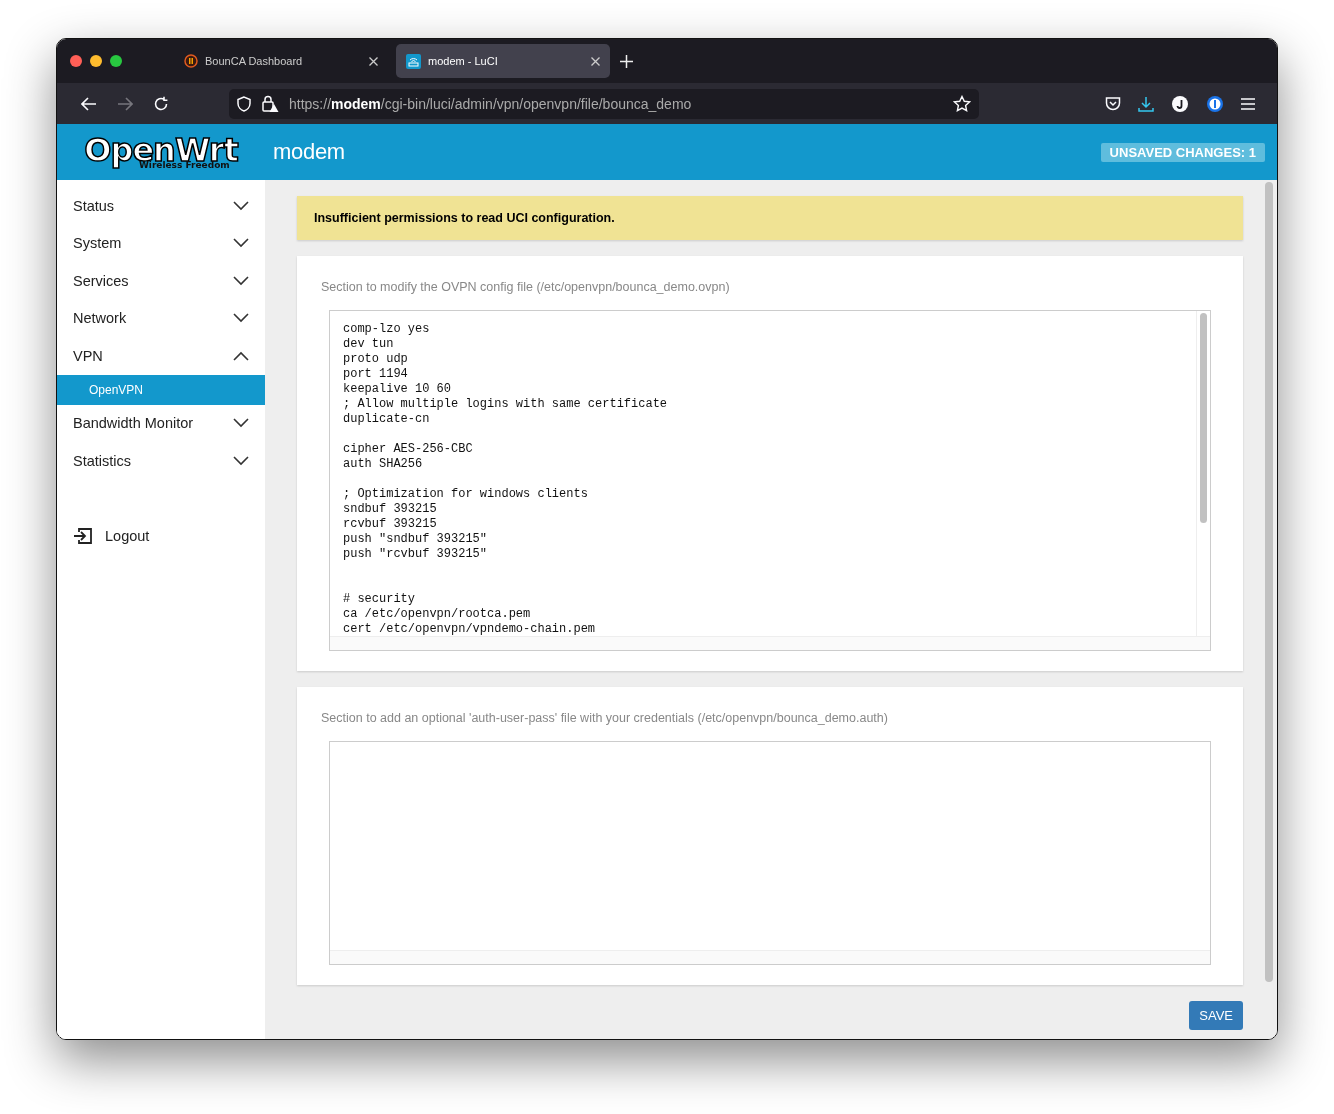 The height and width of the screenshot is (1114, 1334). I want to click on minimize-dot, so click(96, 61).